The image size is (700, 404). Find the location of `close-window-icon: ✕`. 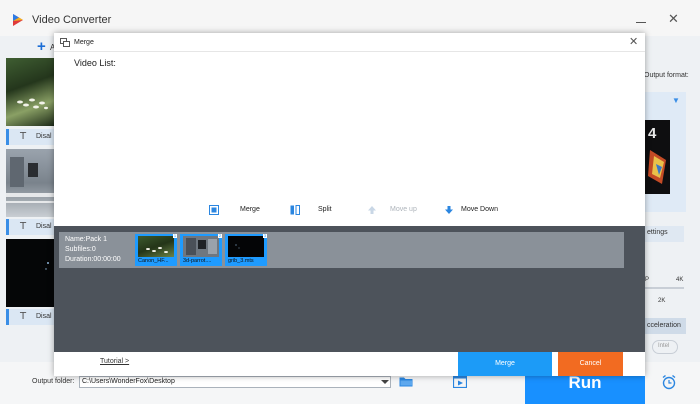

close-window-icon: ✕ is located at coordinates (673, 18).